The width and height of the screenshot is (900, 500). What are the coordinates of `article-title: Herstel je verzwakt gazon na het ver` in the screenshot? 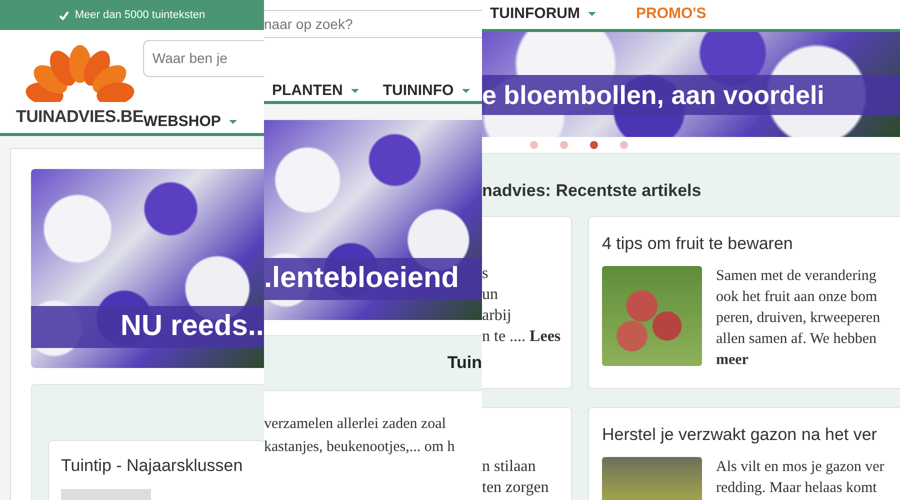 It's located at (751, 434).